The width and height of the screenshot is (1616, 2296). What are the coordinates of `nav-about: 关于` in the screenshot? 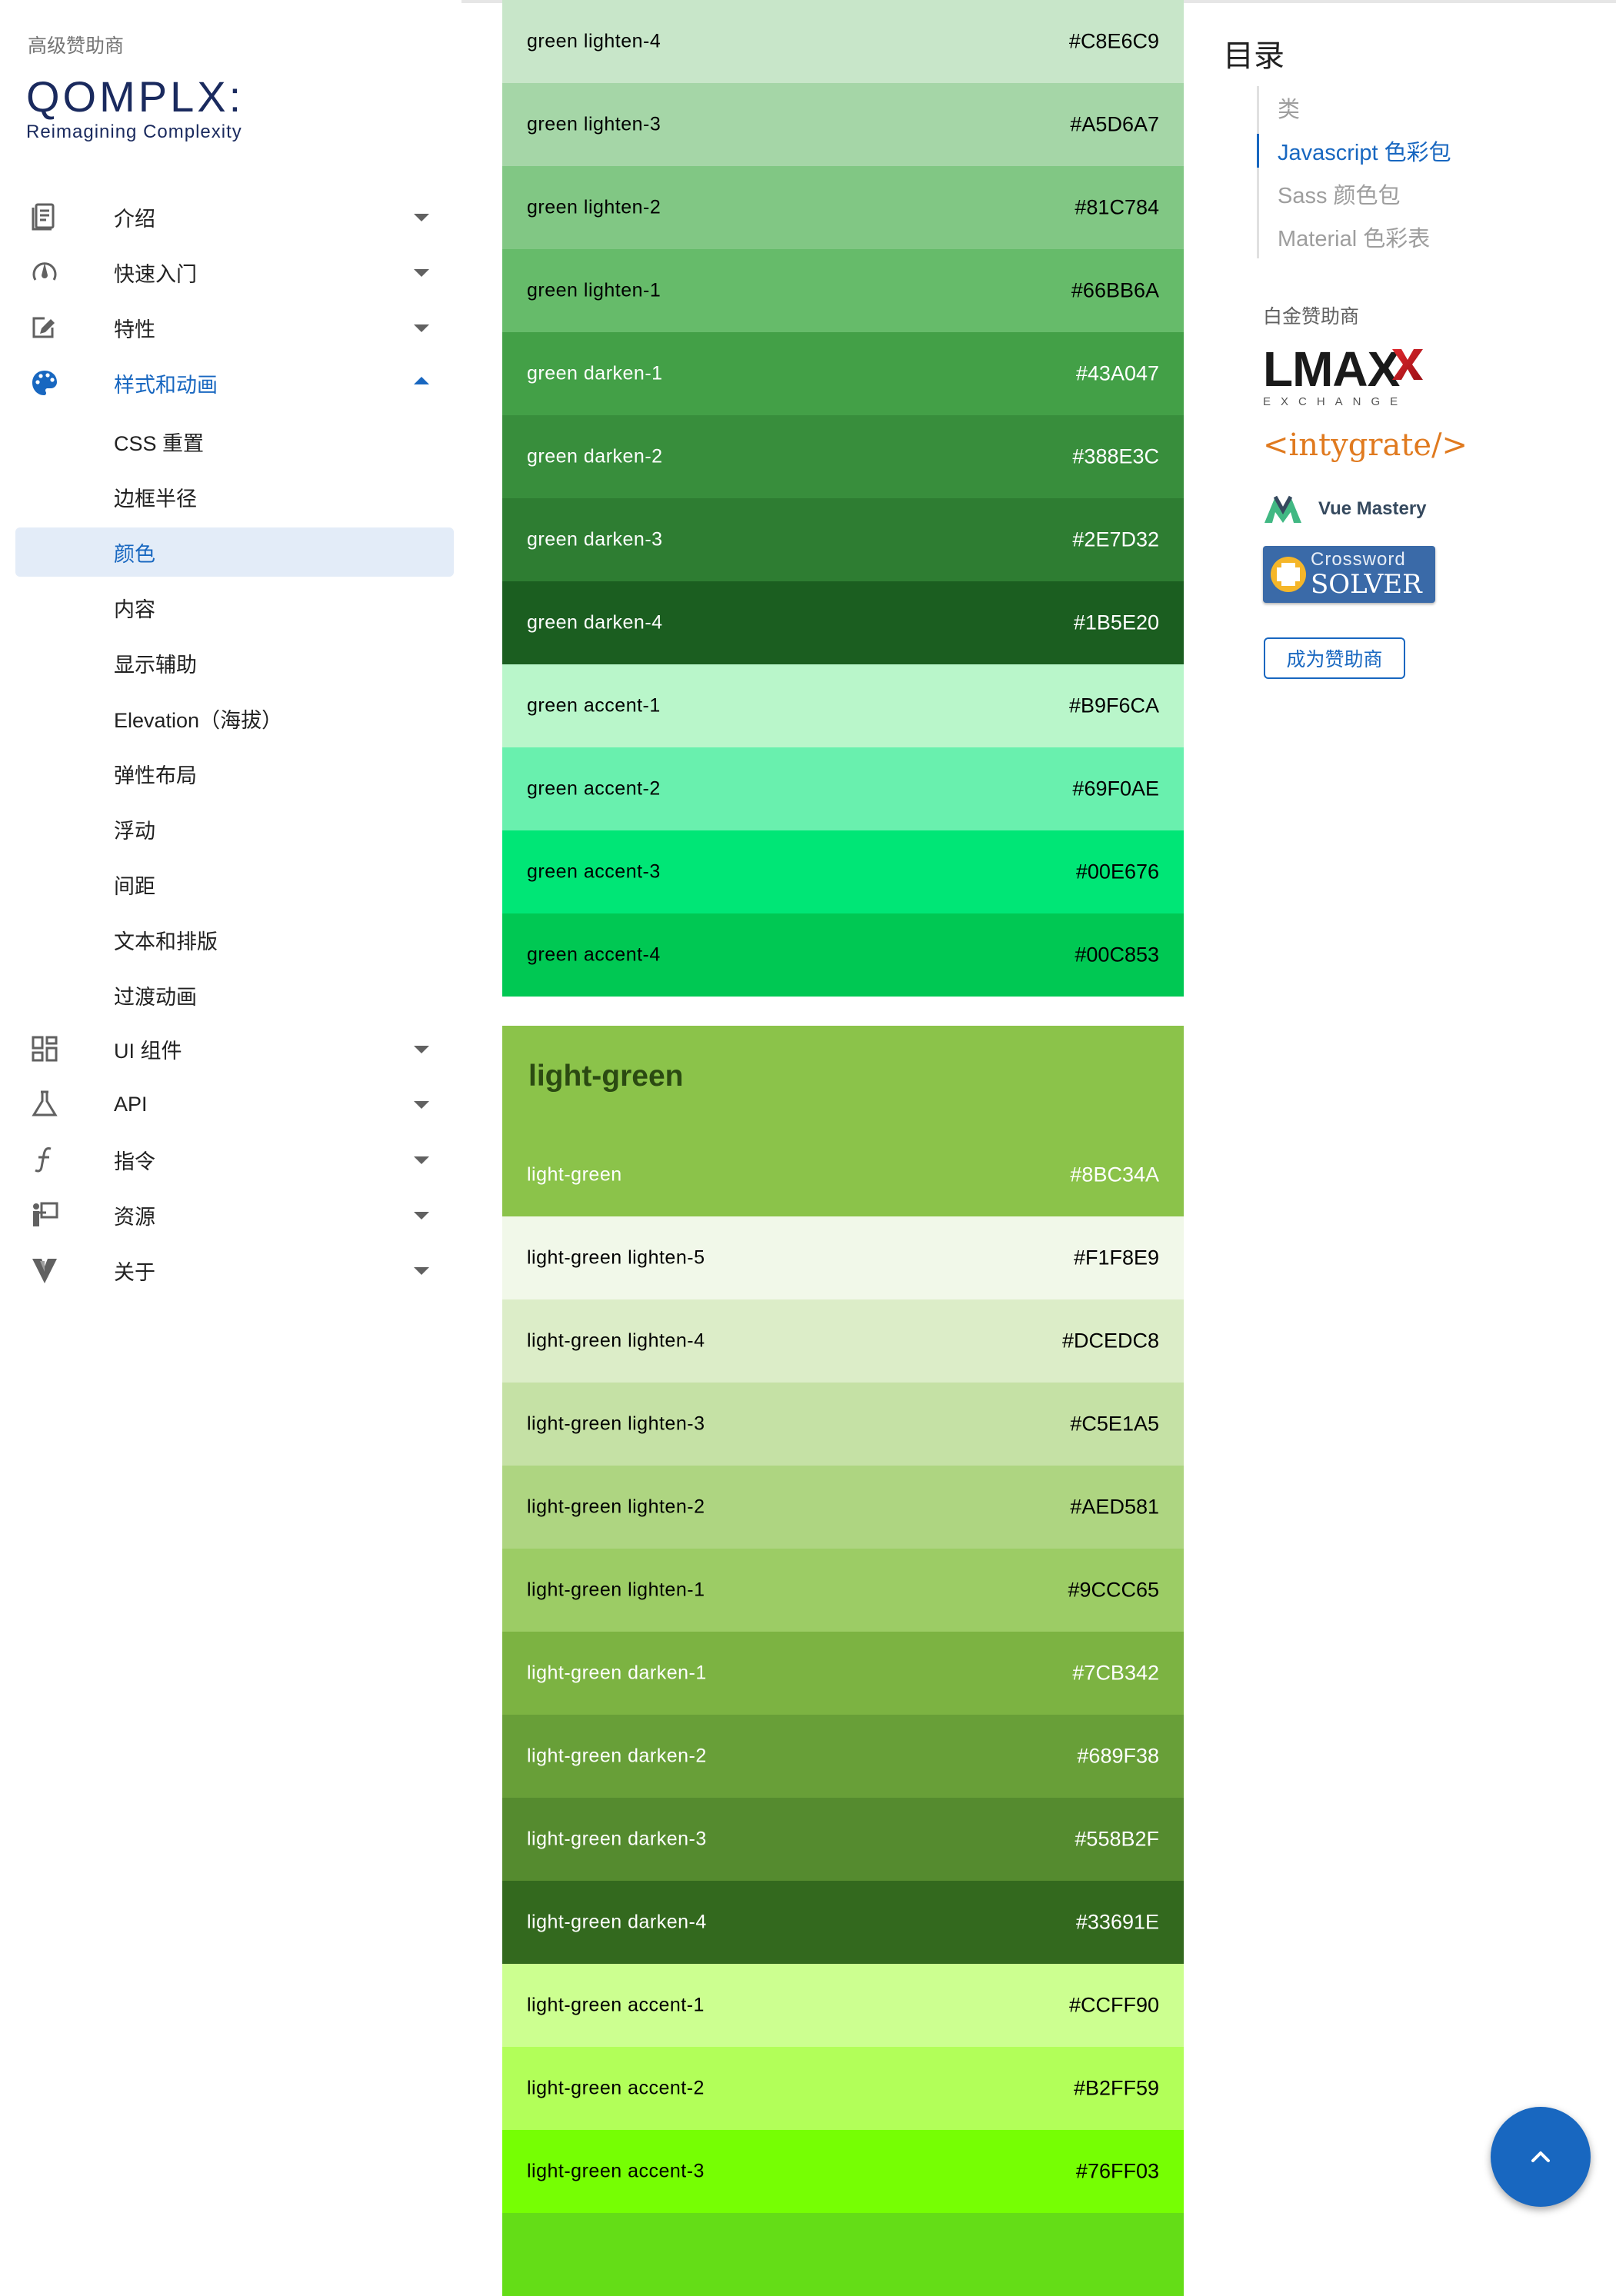 It's located at (234, 1270).